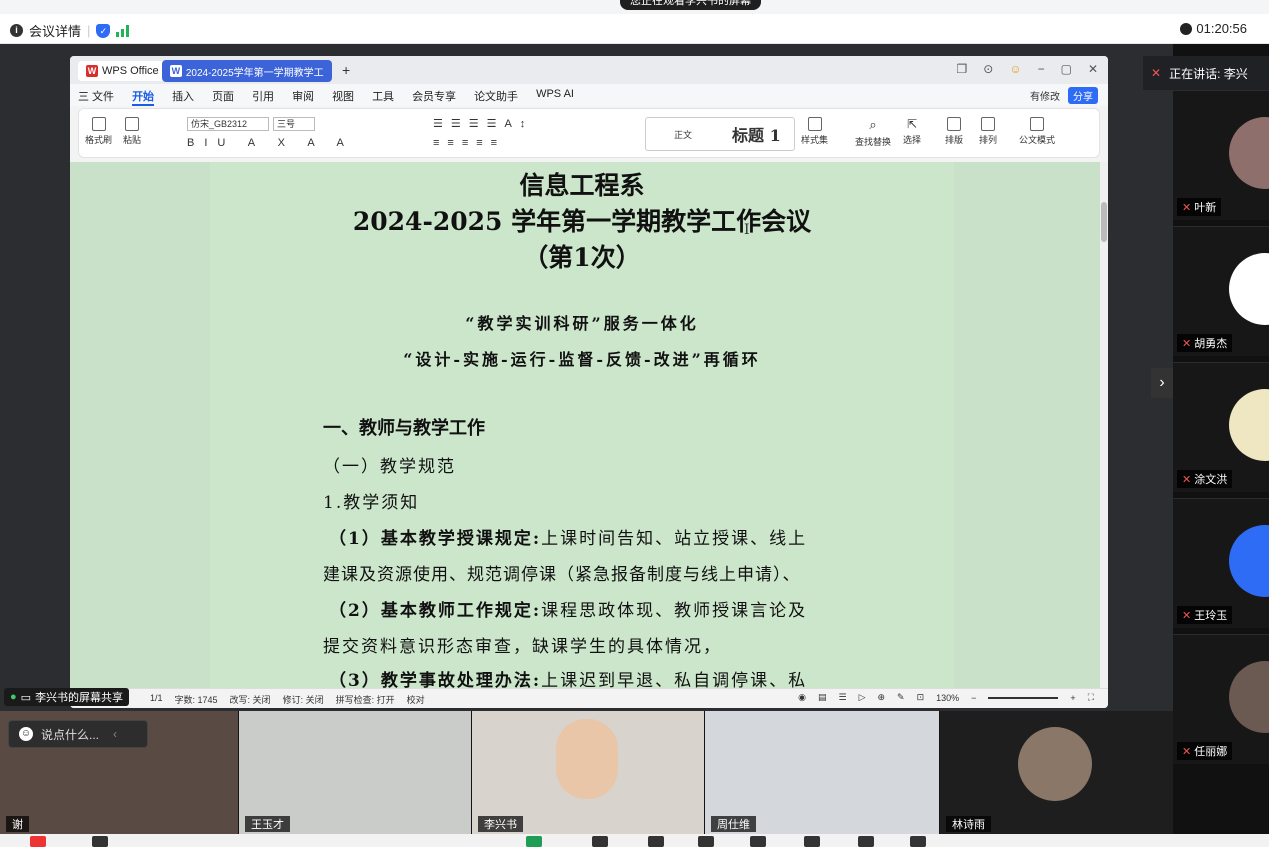 Image resolution: width=1269 pixels, height=847 pixels. What do you see at coordinates (814, 131) in the screenshot?
I see `style-set-button: 样式集` at bounding box center [814, 131].